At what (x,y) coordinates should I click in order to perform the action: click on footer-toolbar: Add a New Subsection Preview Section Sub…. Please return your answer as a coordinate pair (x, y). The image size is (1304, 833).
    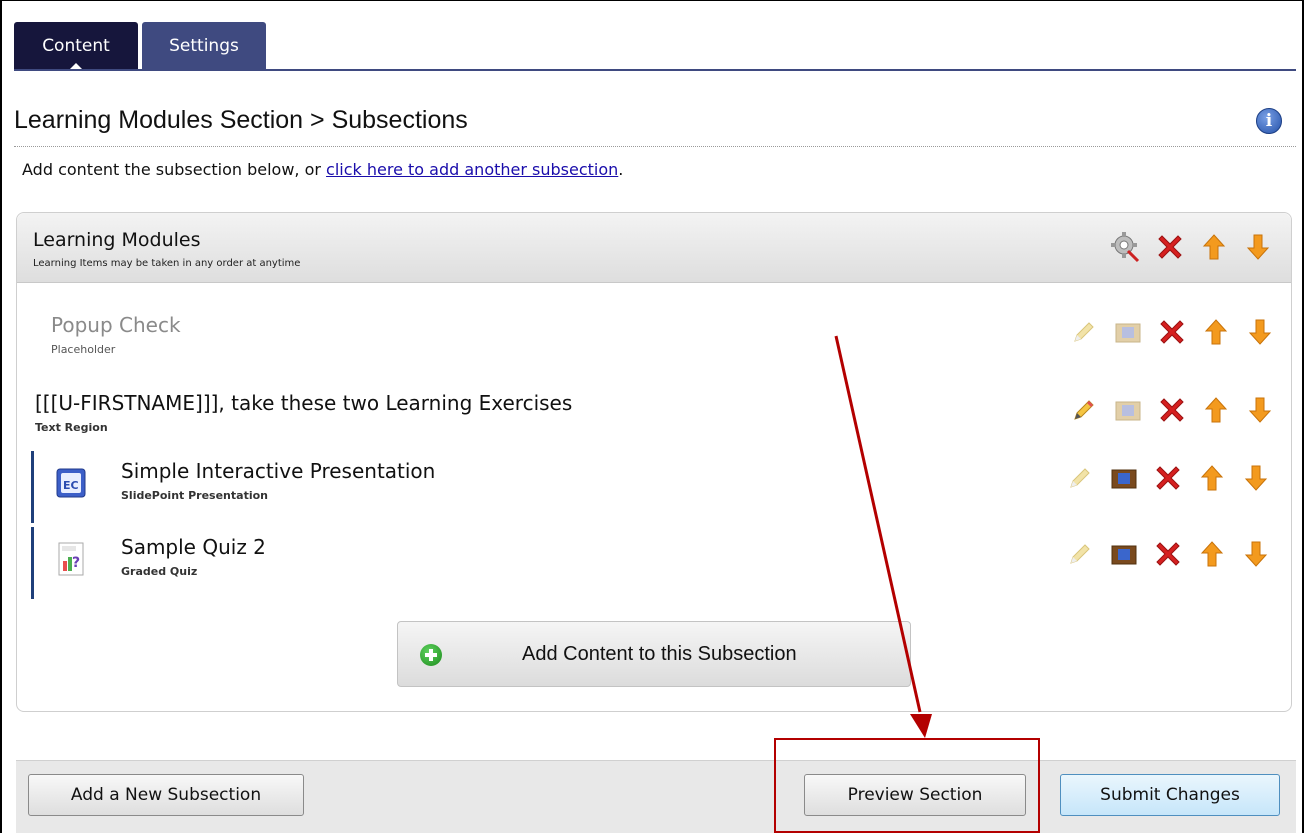
    Looking at the image, I should click on (656, 796).